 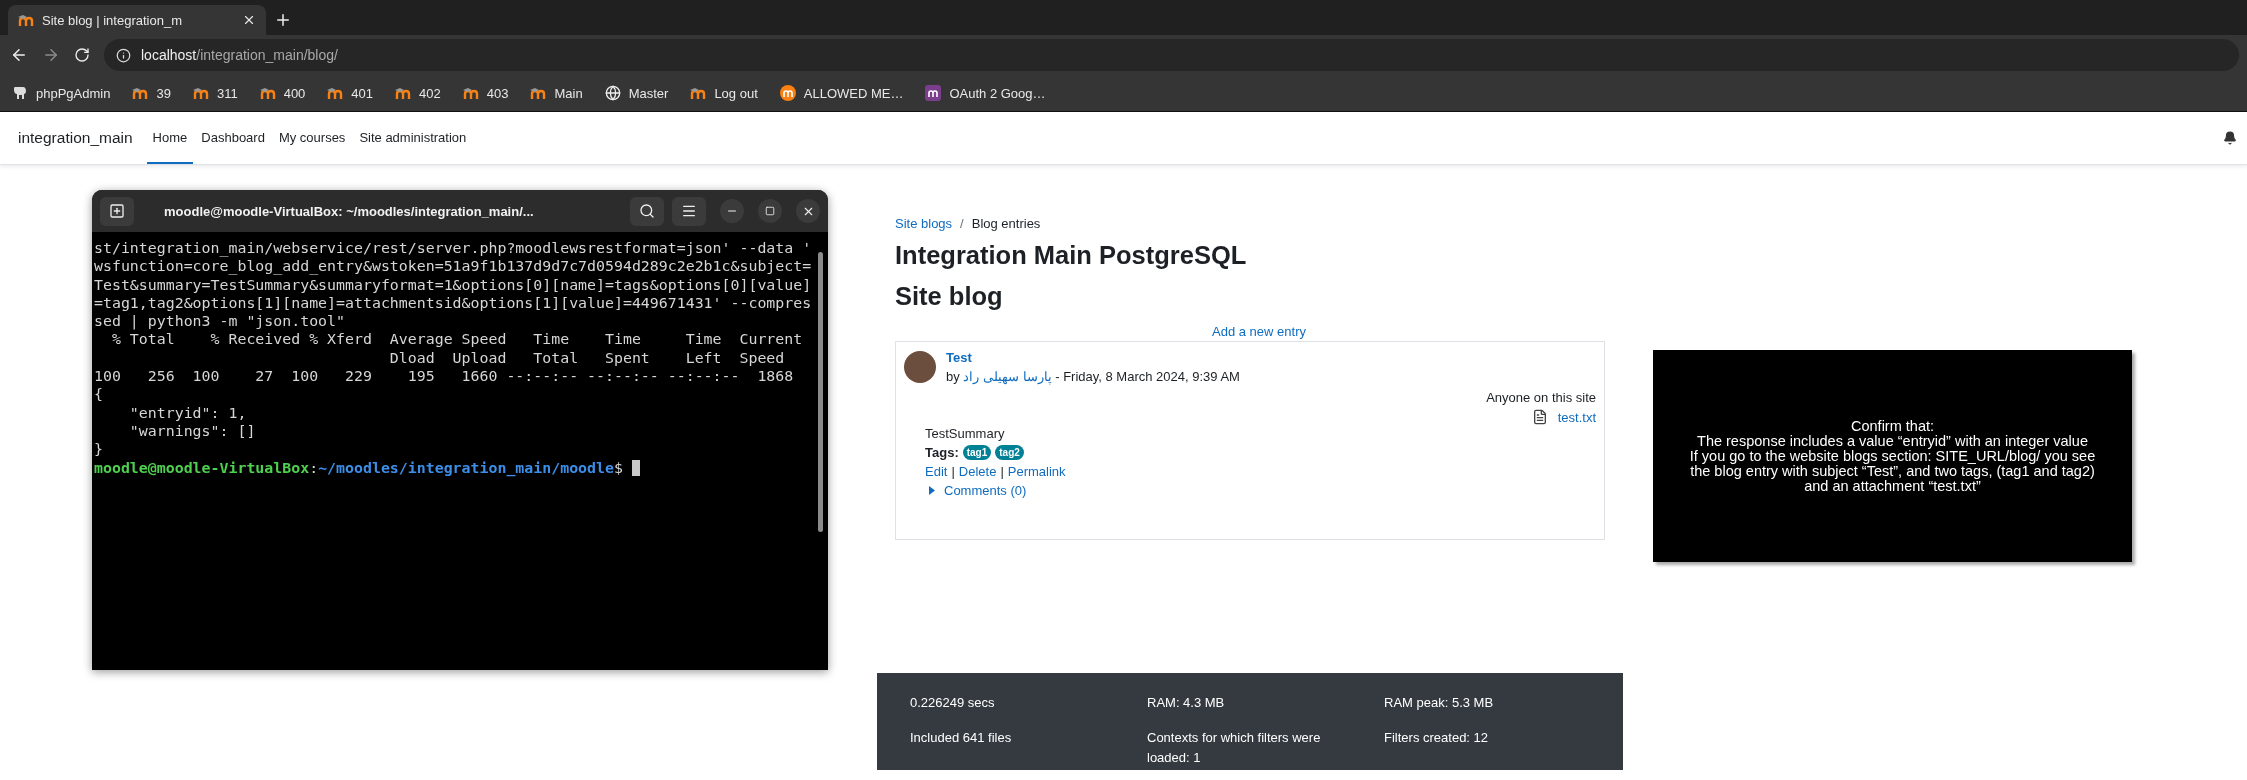 What do you see at coordinates (1259, 331) in the screenshot?
I see `add-entry-link: Add a new entry` at bounding box center [1259, 331].